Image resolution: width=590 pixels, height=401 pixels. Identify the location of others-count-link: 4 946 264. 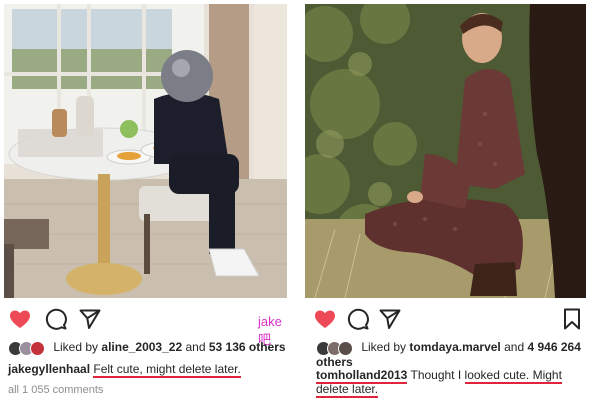
(554, 347).